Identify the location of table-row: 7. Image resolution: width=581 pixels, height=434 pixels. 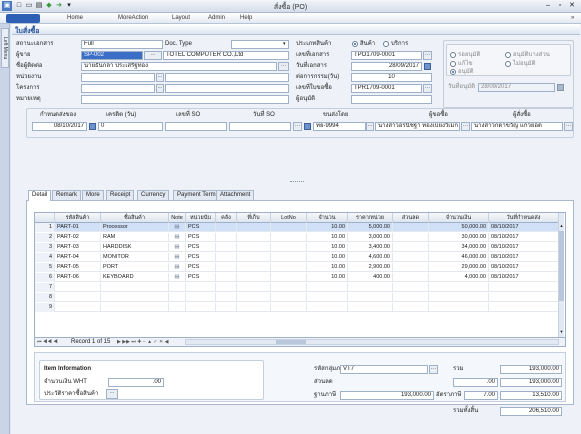
(297, 287).